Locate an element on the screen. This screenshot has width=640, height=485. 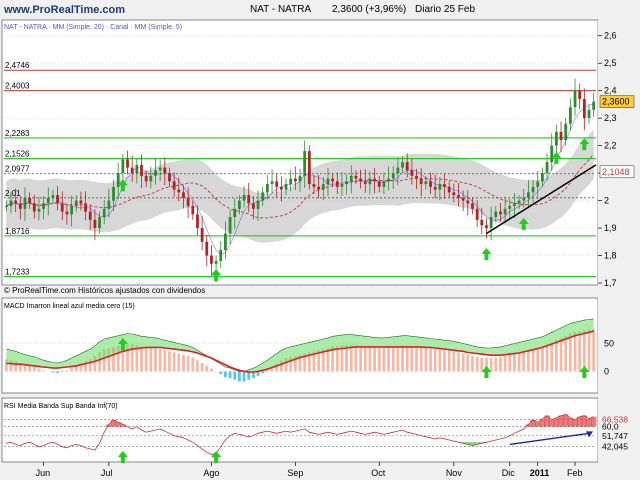
macd-legend: MACD Imarron lineal azul media cero (15) is located at coordinates (69, 306).